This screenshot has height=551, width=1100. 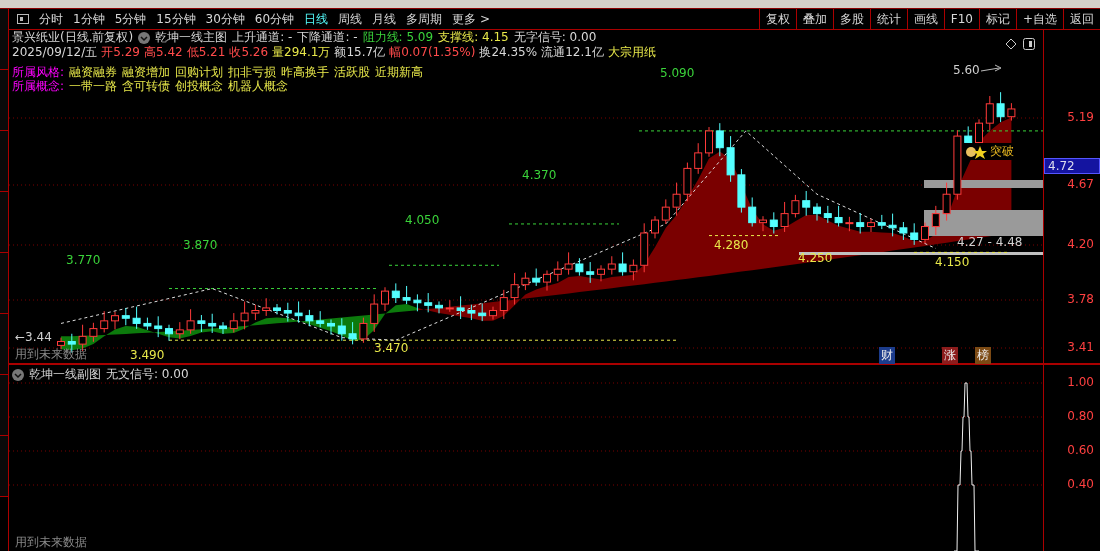 What do you see at coordinates (471, 19) in the screenshot?
I see `period-tab: 更多 >` at bounding box center [471, 19].